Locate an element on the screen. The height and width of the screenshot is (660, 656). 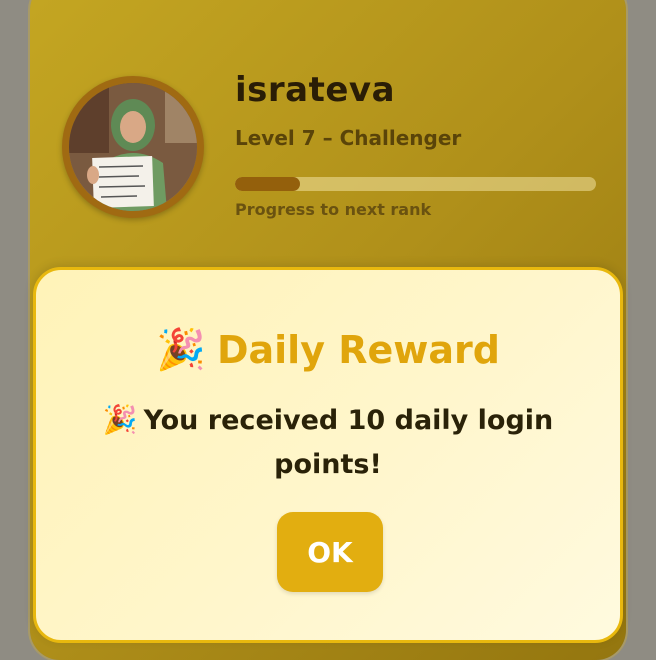
progress-label: Progress to next rank is located at coordinates (333, 209).